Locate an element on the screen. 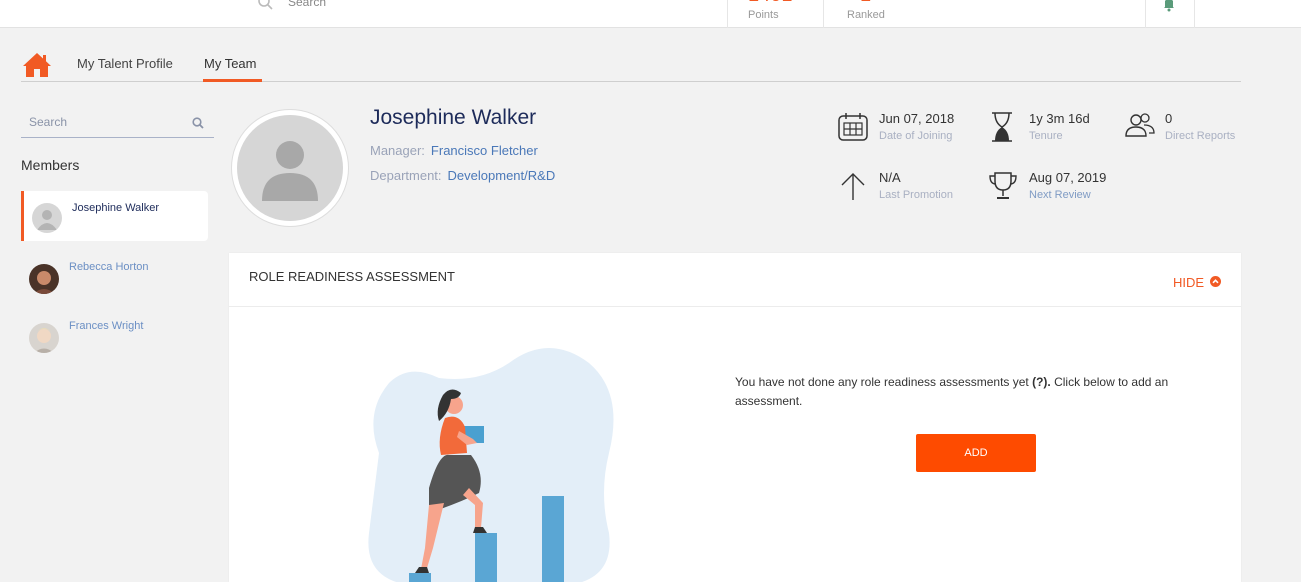  home-icon is located at coordinates (37, 67).